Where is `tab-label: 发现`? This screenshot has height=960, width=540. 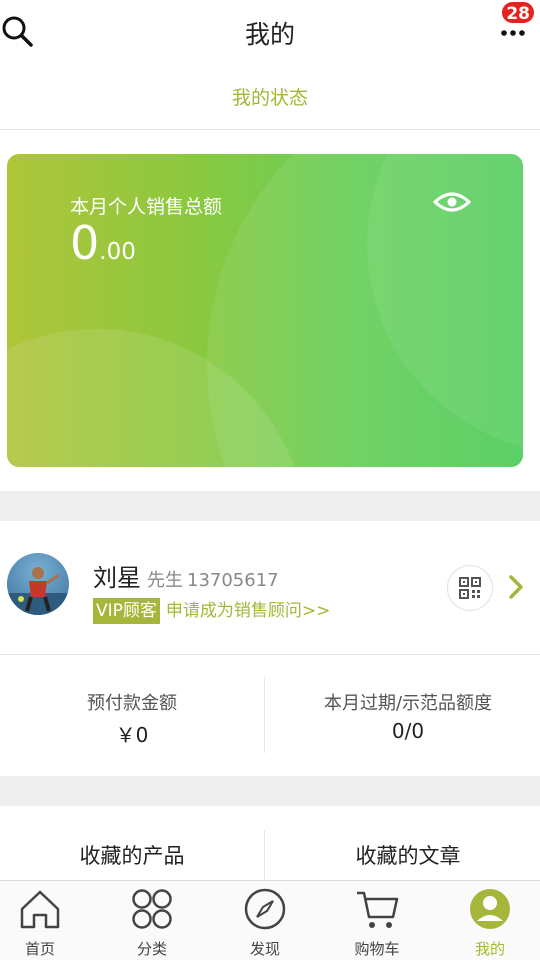
tab-label: 发现 is located at coordinates (264, 949).